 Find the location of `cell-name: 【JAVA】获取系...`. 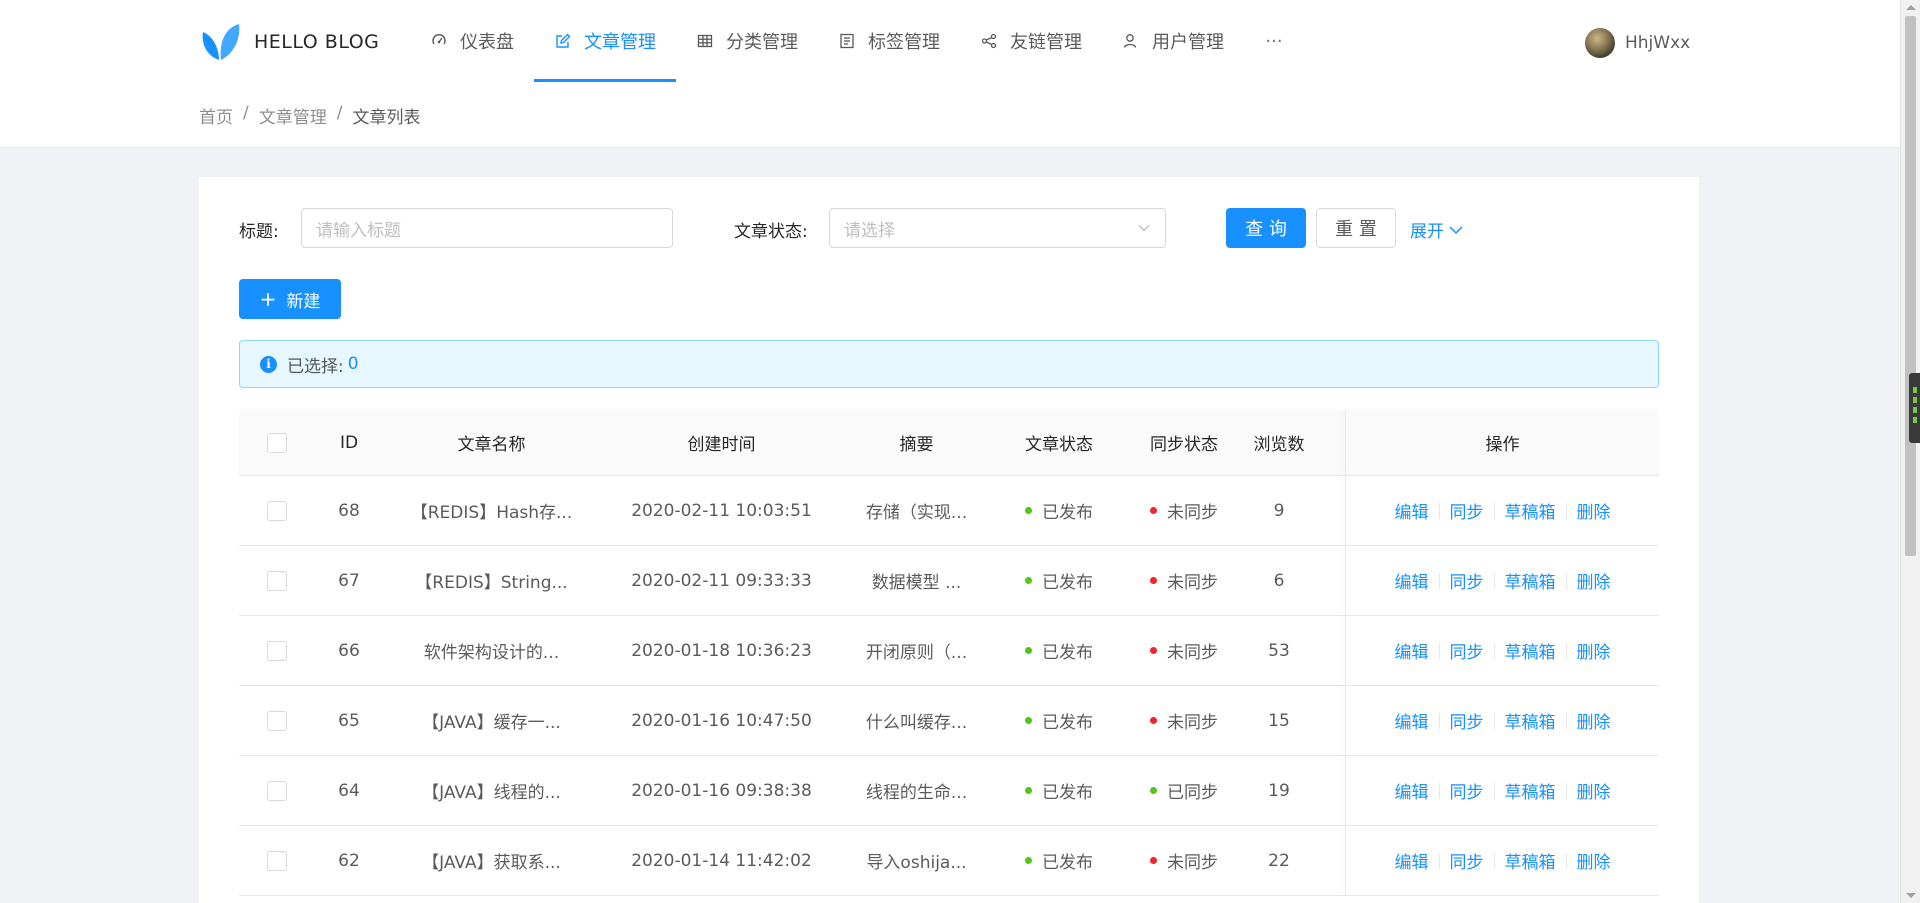

cell-name: 【JAVA】获取系... is located at coordinates (491, 863).